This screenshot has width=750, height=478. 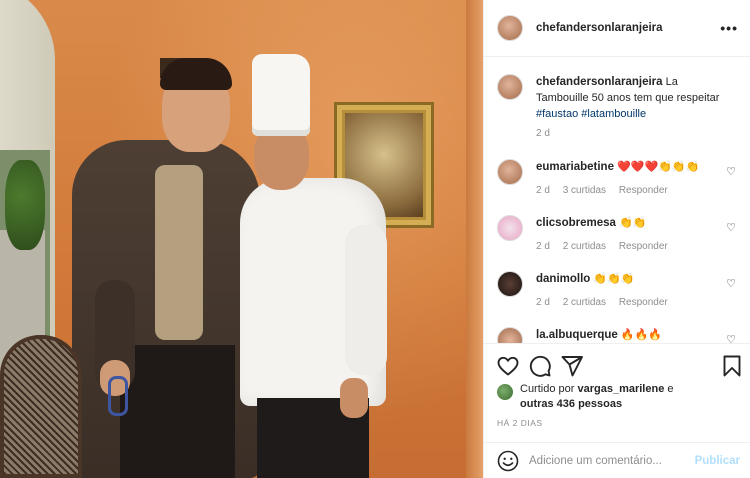 What do you see at coordinates (505, 392) in the screenshot?
I see `liker-avatar` at bounding box center [505, 392].